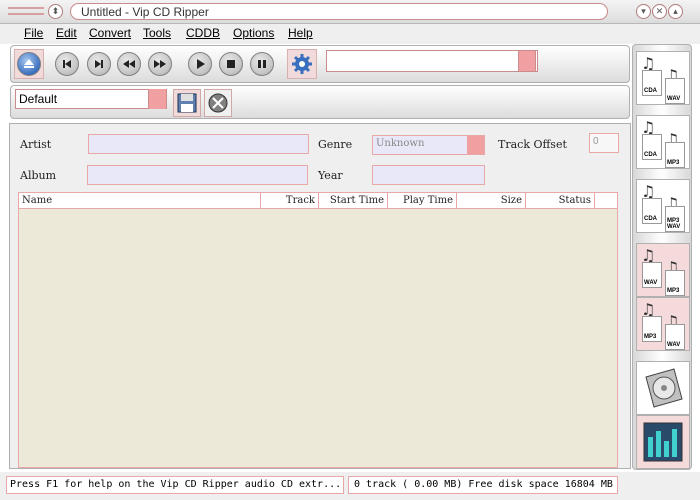  I want to click on settings-gear-icon, so click(302, 64).